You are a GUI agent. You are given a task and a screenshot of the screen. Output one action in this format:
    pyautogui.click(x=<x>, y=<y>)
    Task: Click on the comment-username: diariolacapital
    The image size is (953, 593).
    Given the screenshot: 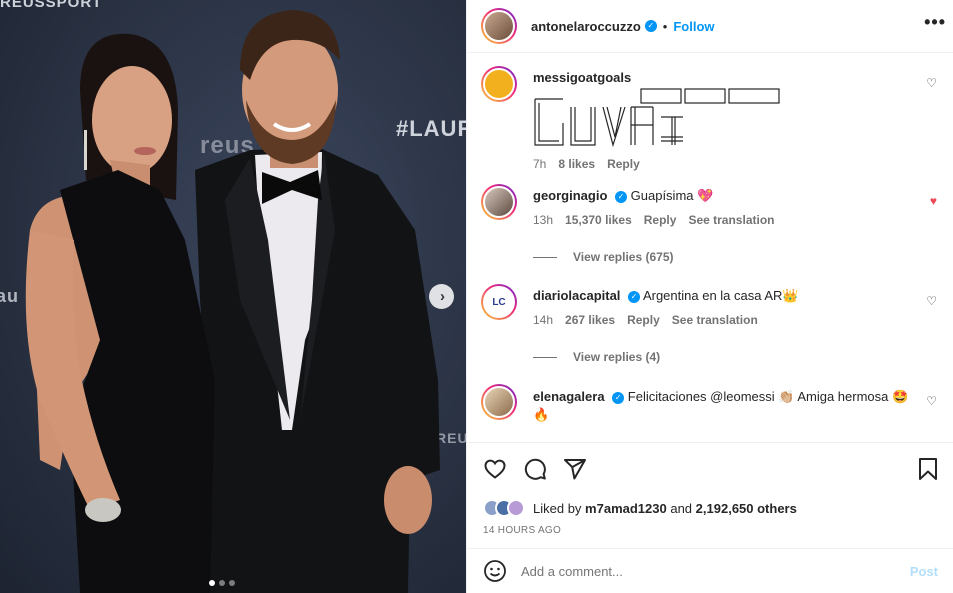 What is the action you would take?
    pyautogui.click(x=576, y=295)
    